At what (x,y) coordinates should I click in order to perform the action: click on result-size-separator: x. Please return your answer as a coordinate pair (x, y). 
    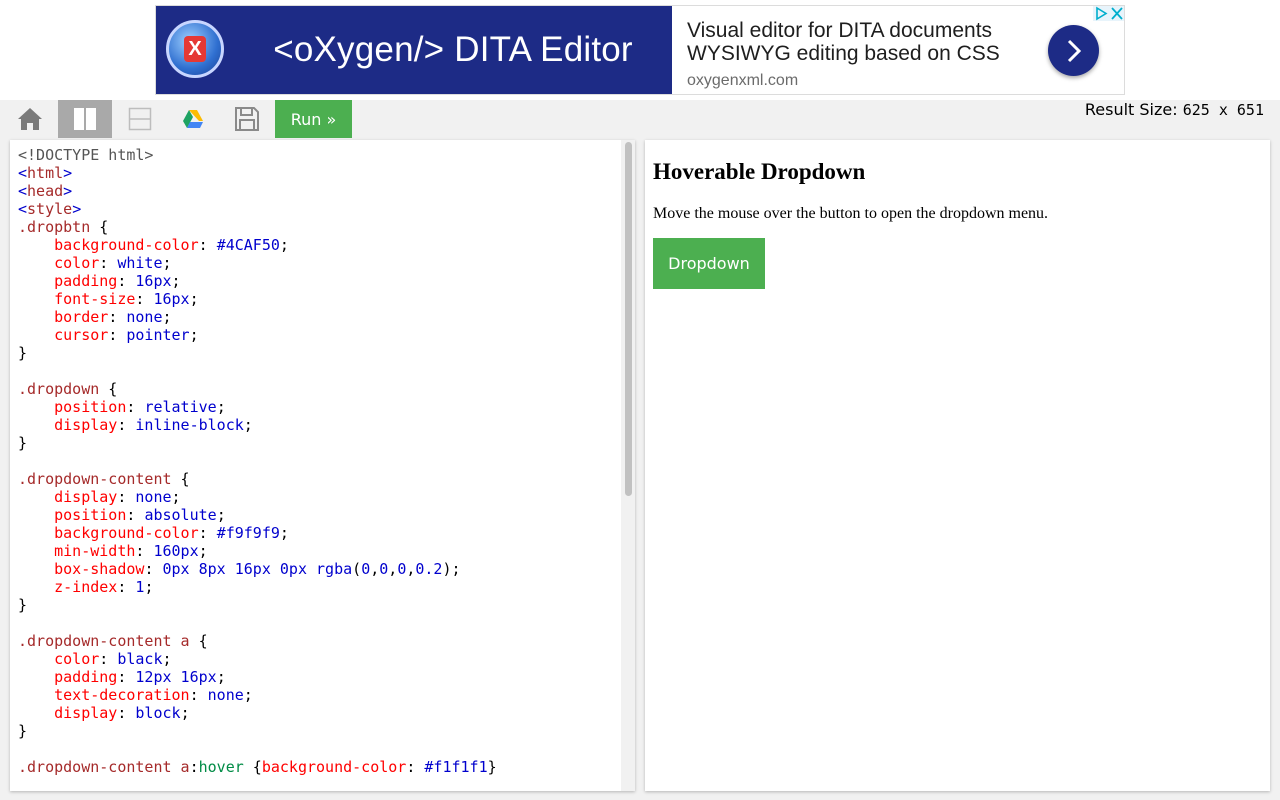
    Looking at the image, I should click on (1223, 110).